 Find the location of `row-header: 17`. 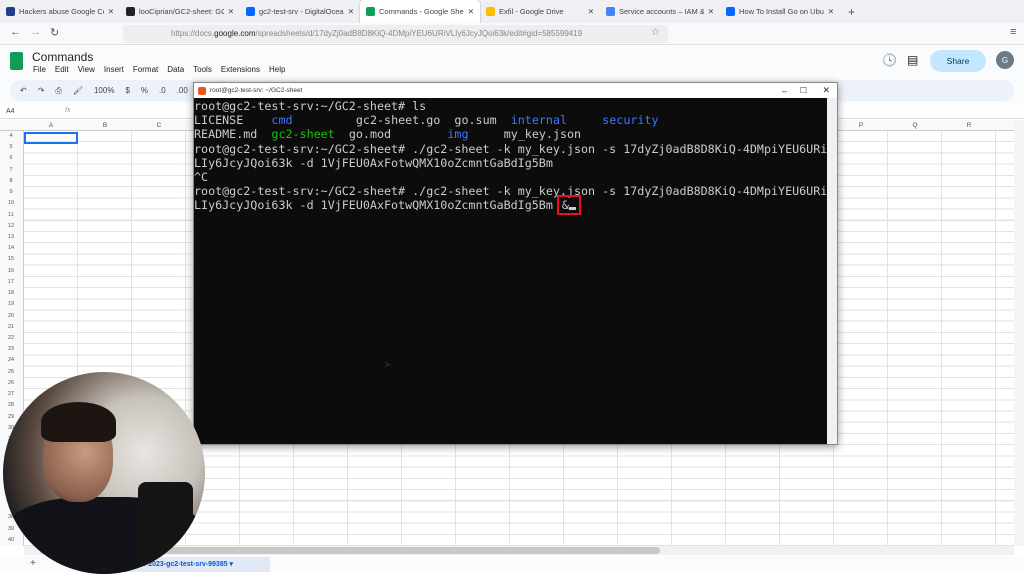

row-header: 17 is located at coordinates (11, 282).